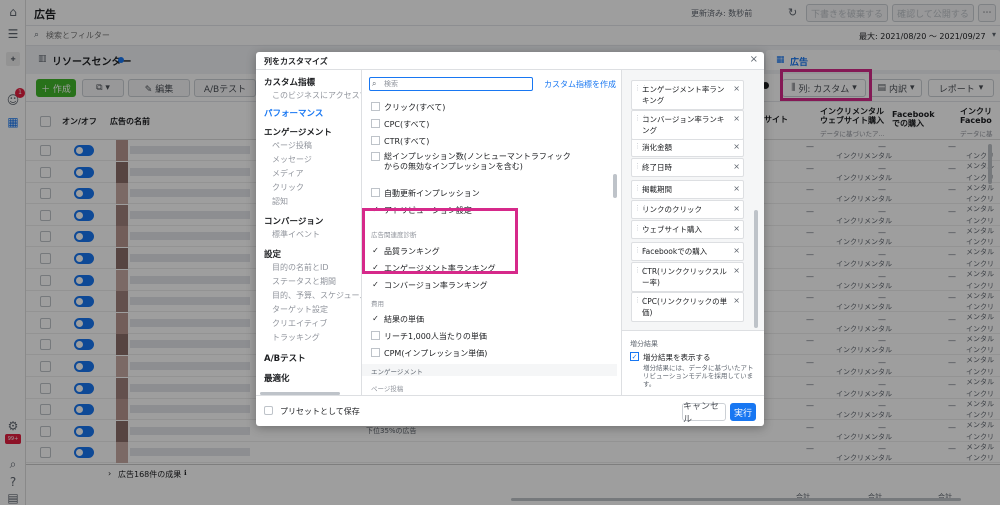  Describe the element at coordinates (407, 124) in the screenshot. I see `metric-label: CPC(すべて)` at that location.